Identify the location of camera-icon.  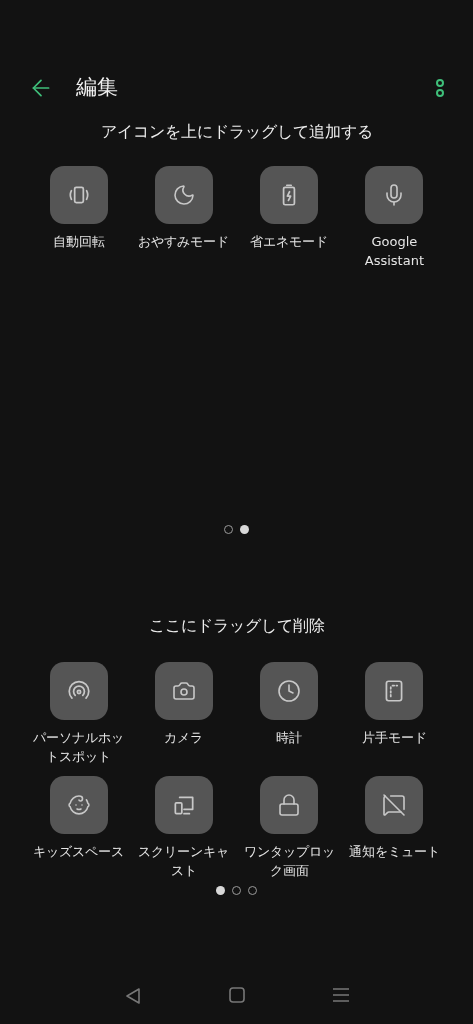
(183, 691).